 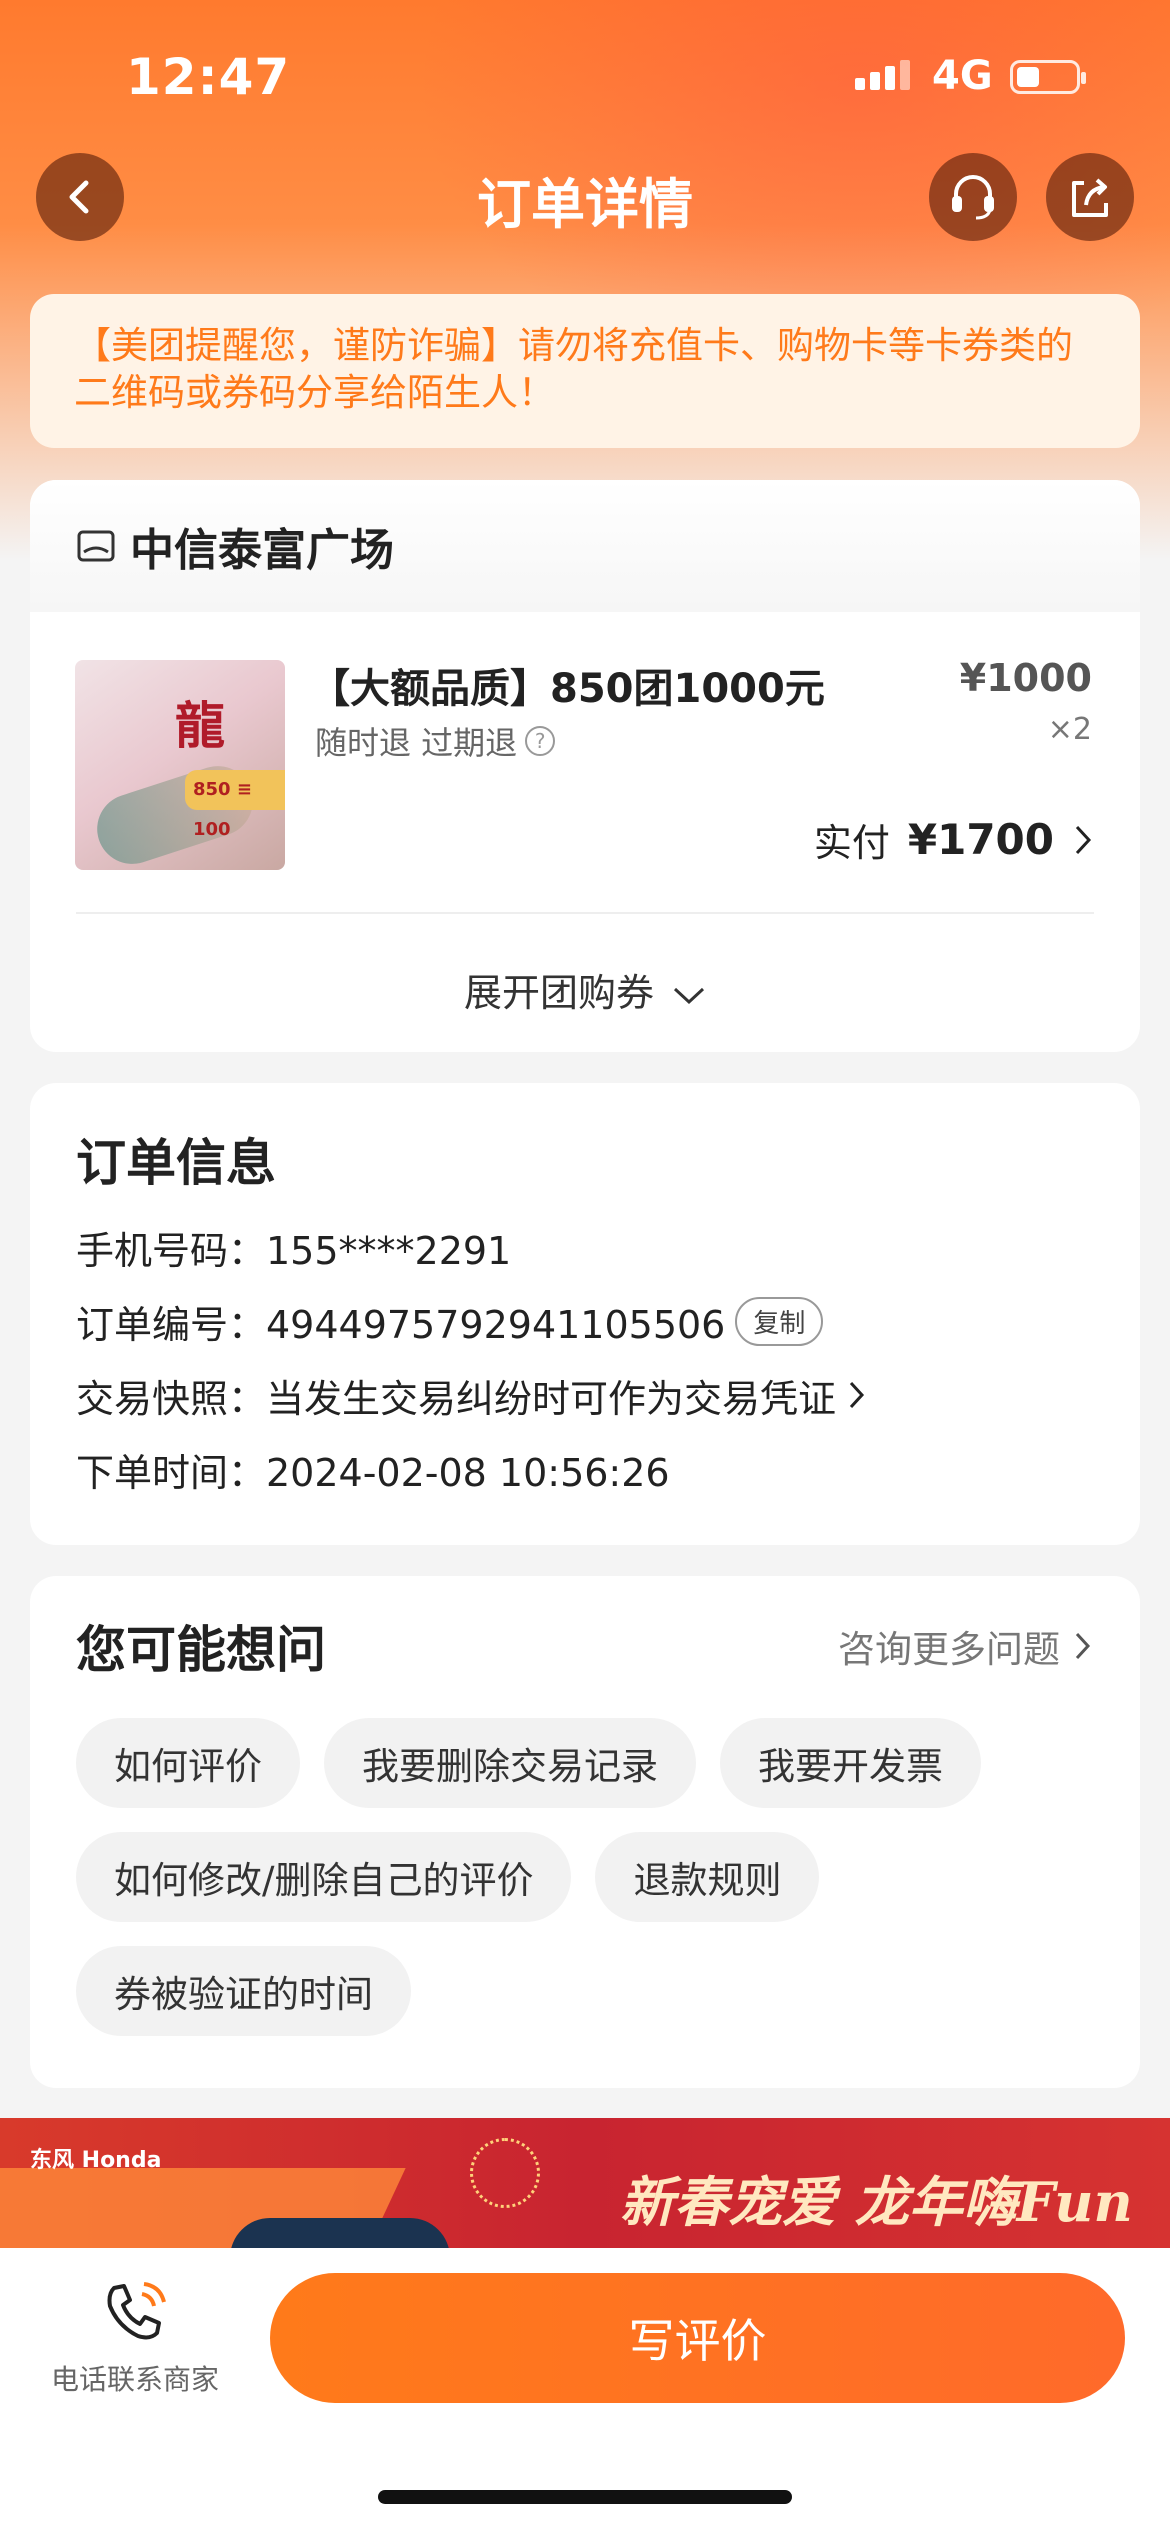 What do you see at coordinates (585, 2183) in the screenshot?
I see `ad-banner: 东风 Honda 新春宠爱 龙年嗨Fun` at bounding box center [585, 2183].